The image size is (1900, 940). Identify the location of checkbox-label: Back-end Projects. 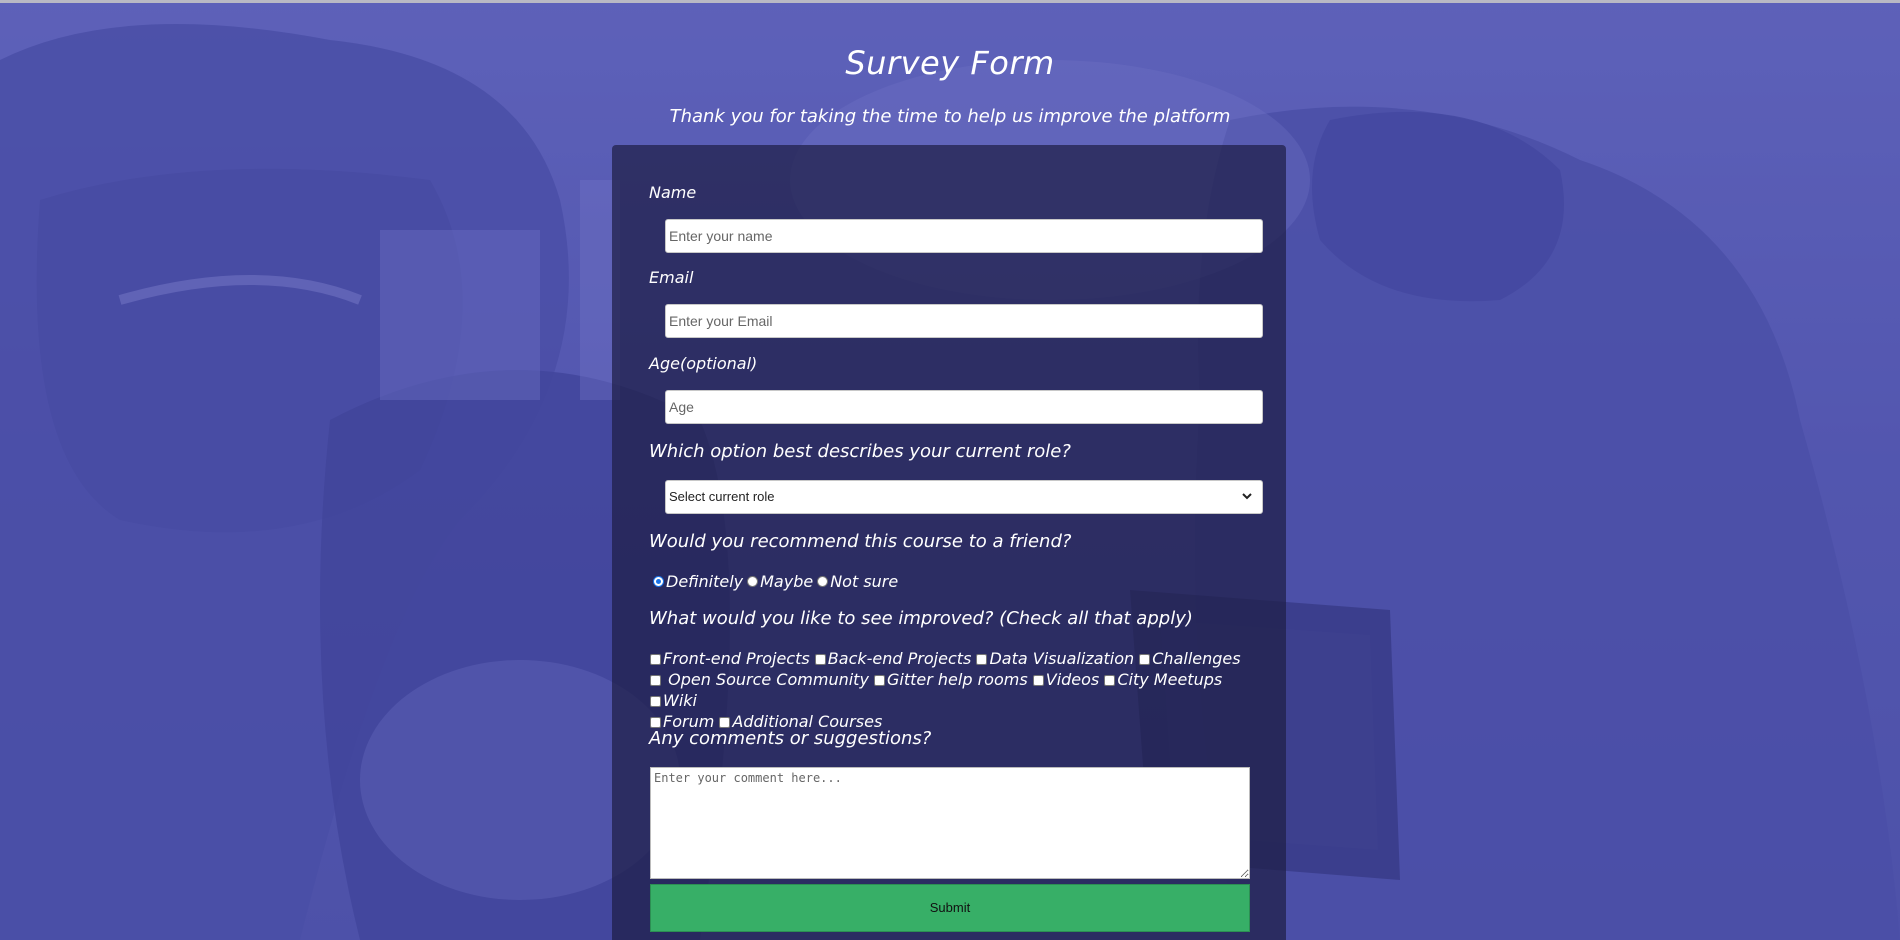
(899, 658).